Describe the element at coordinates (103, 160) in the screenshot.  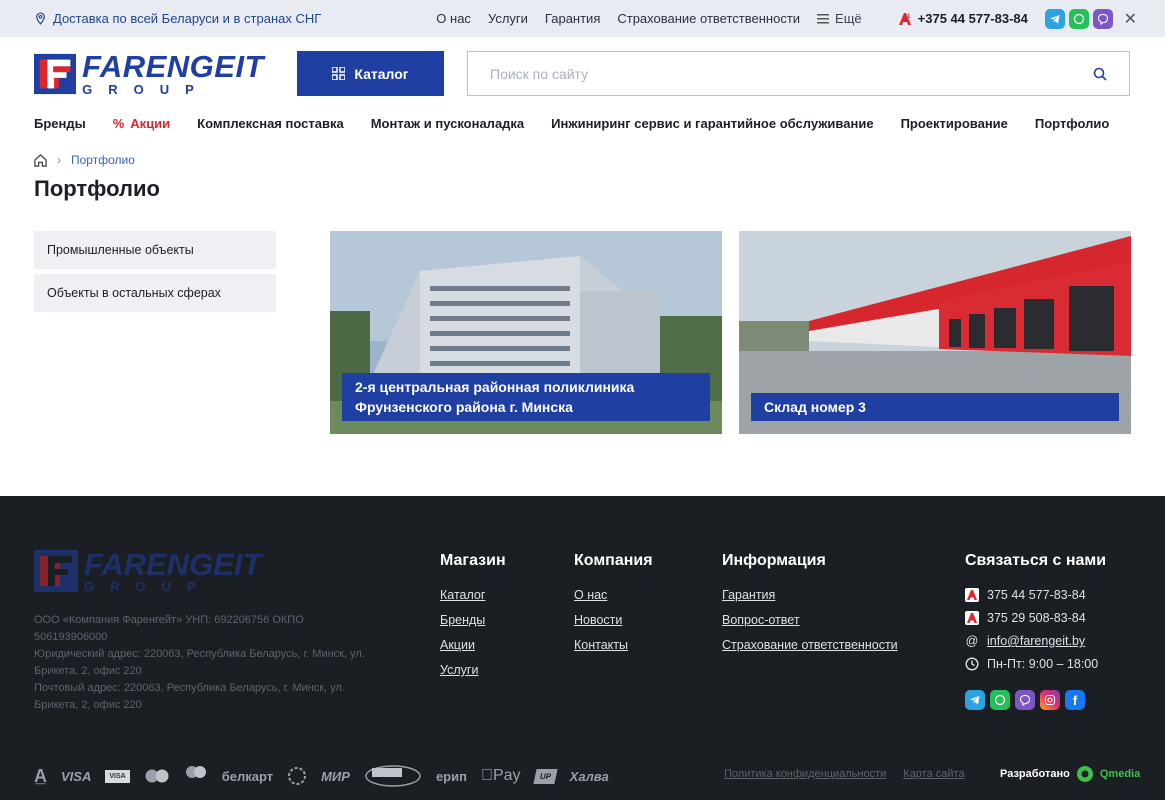
I see `breadcrumb-current: Портфолио` at that location.